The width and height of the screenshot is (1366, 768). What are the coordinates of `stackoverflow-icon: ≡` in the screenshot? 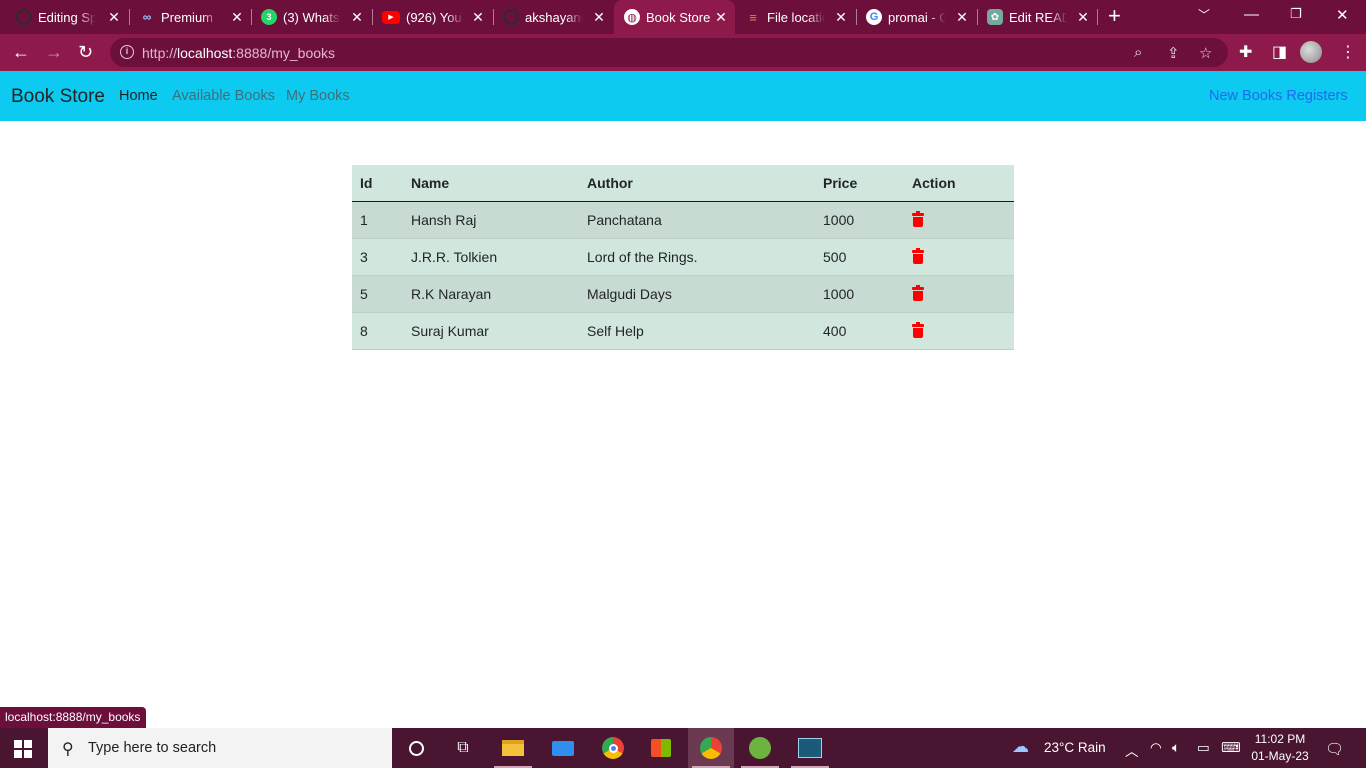 It's located at (753, 17).